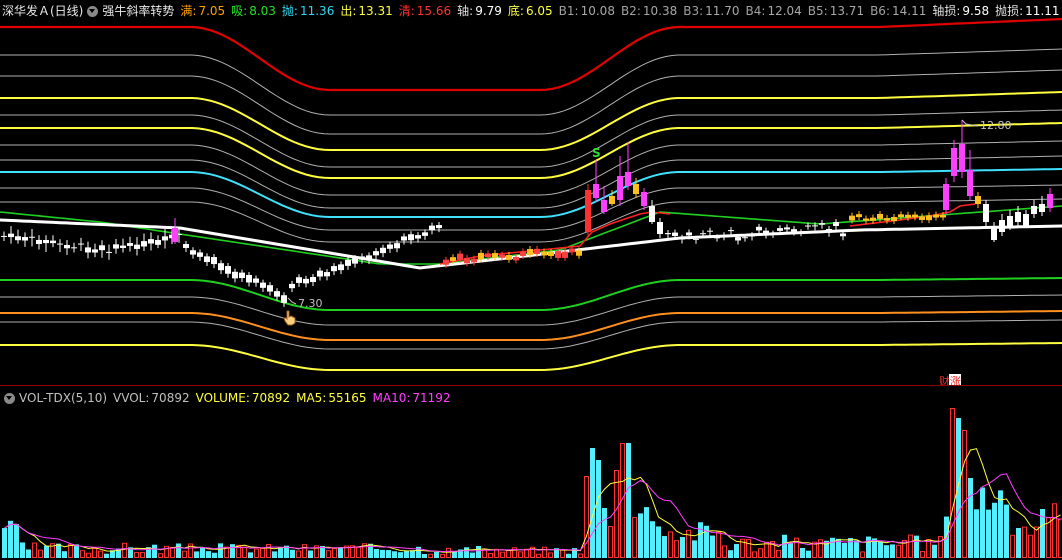 The width and height of the screenshot is (1062, 560). What do you see at coordinates (348, 11) in the screenshot?
I see `indicator-label-3: 出:` at bounding box center [348, 11].